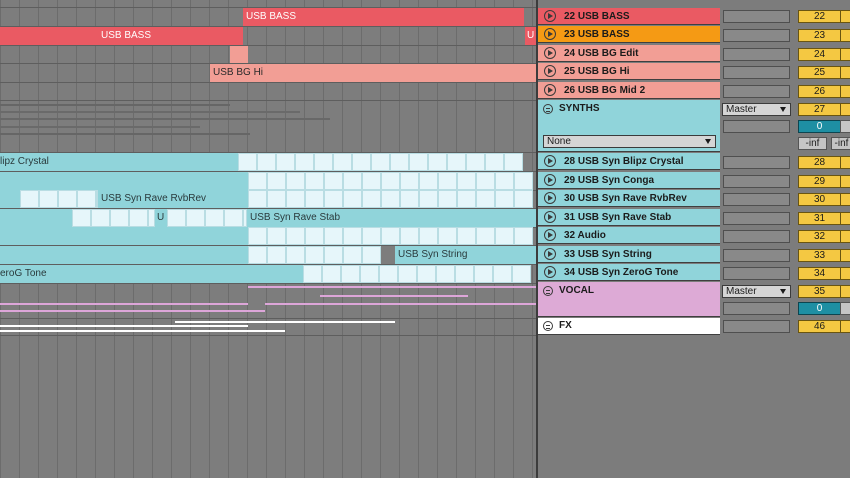  Describe the element at coordinates (629, 299) in the screenshot. I see `group-header-vocal: VOCAL` at that location.